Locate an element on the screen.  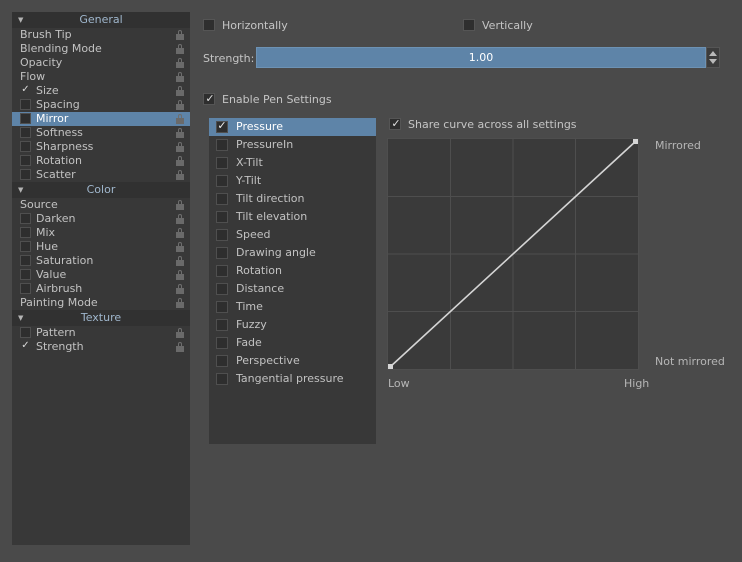
strength-spinner is located at coordinates (713, 57).